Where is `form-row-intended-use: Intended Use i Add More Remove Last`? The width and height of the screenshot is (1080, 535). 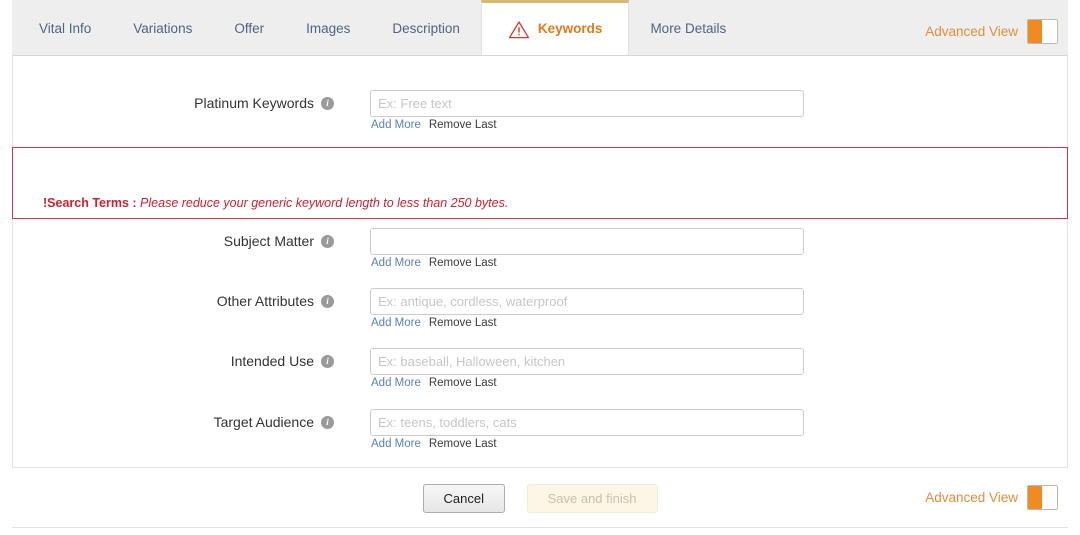
form-row-intended-use: Intended Use i Add More Remove Last is located at coordinates (540, 372).